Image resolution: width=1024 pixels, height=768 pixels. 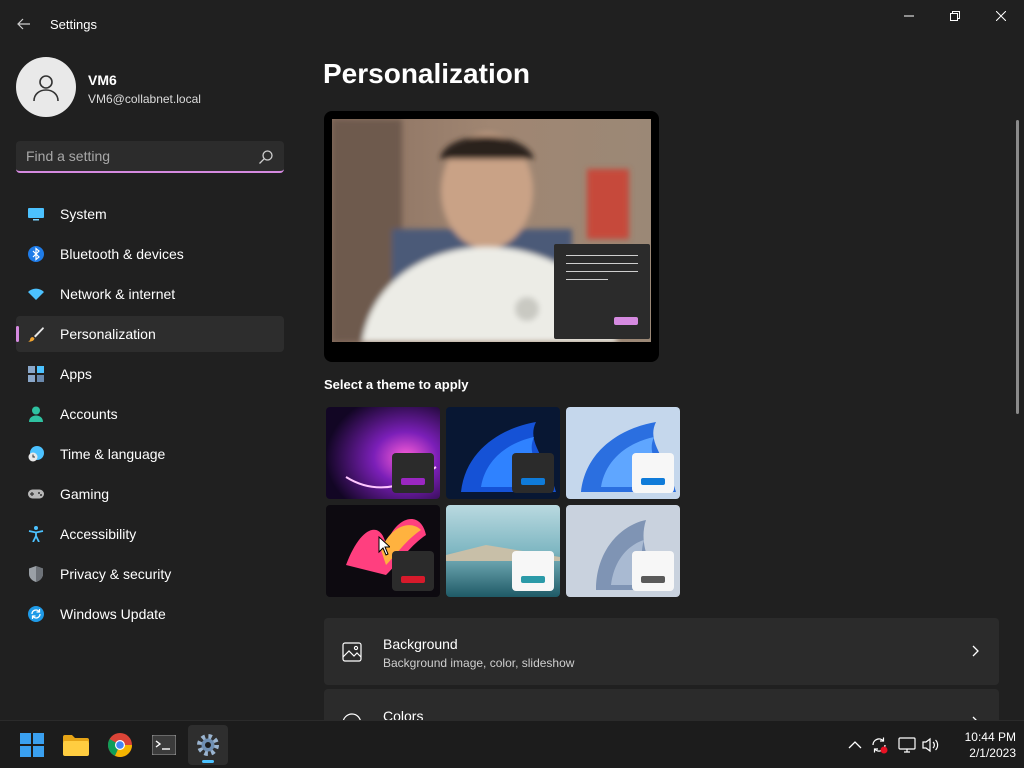 I want to click on taskbar-clock: 10:44 PM 2/1/2023, so click(x=980, y=745).